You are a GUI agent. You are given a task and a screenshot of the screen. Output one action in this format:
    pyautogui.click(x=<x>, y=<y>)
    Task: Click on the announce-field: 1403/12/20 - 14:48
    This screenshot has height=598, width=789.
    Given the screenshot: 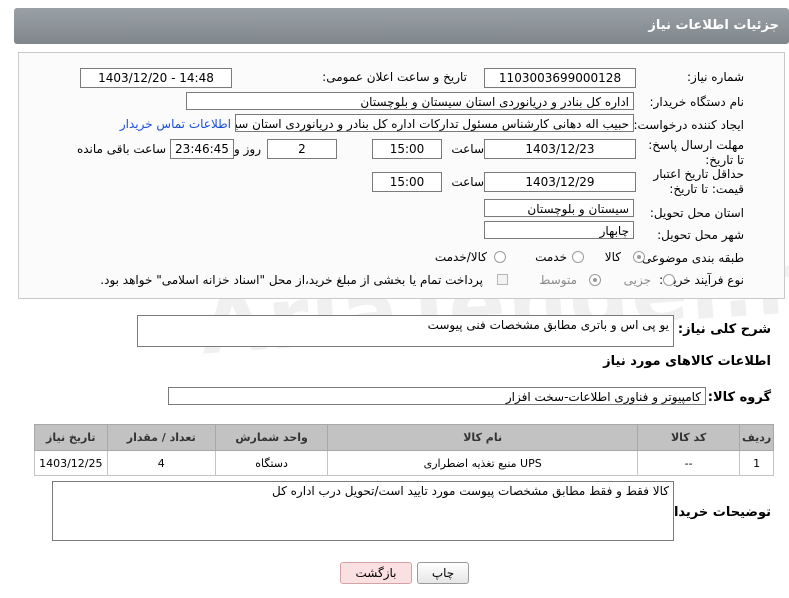 What is the action you would take?
    pyautogui.click(x=156, y=78)
    